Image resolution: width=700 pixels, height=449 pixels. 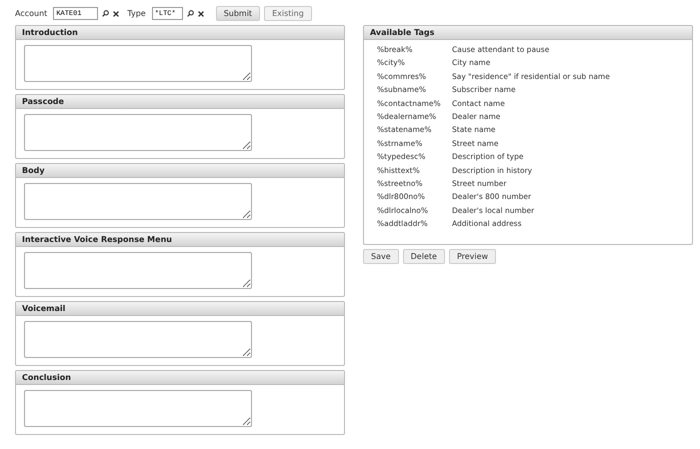 What do you see at coordinates (180, 378) in the screenshot?
I see `section-title: Conclusion` at bounding box center [180, 378].